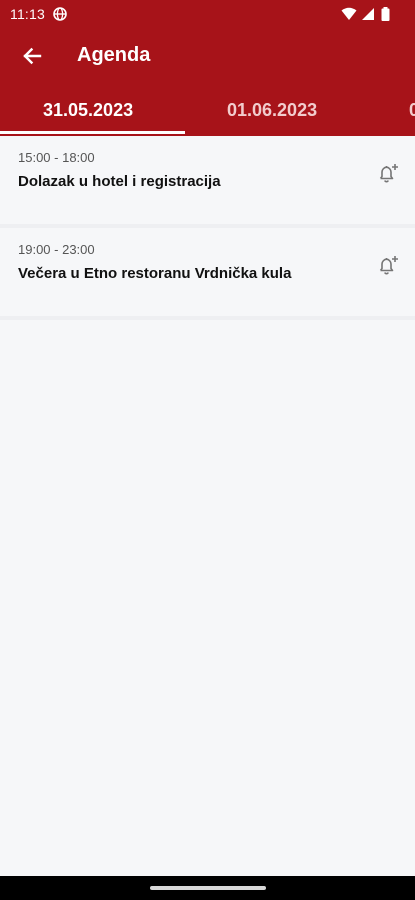 The image size is (415, 900). What do you see at coordinates (155, 273) in the screenshot?
I see `agenda-item-title: Večera u Etno restoranu Vrdnička kula` at bounding box center [155, 273].